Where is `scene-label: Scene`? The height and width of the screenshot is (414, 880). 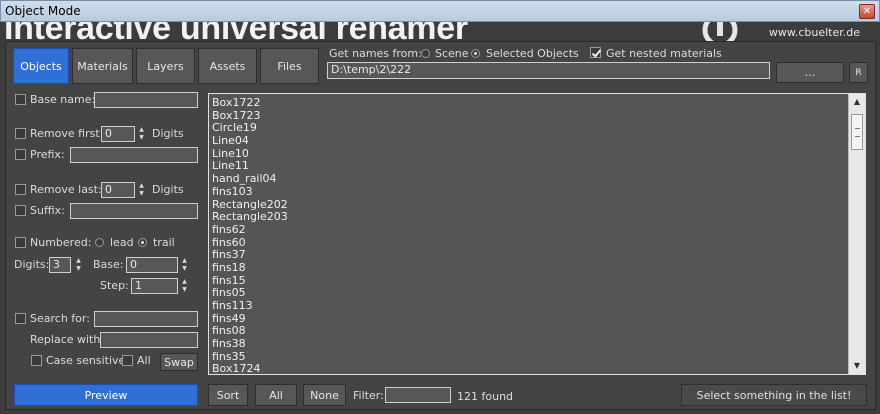 scene-label: Scene is located at coordinates (452, 53).